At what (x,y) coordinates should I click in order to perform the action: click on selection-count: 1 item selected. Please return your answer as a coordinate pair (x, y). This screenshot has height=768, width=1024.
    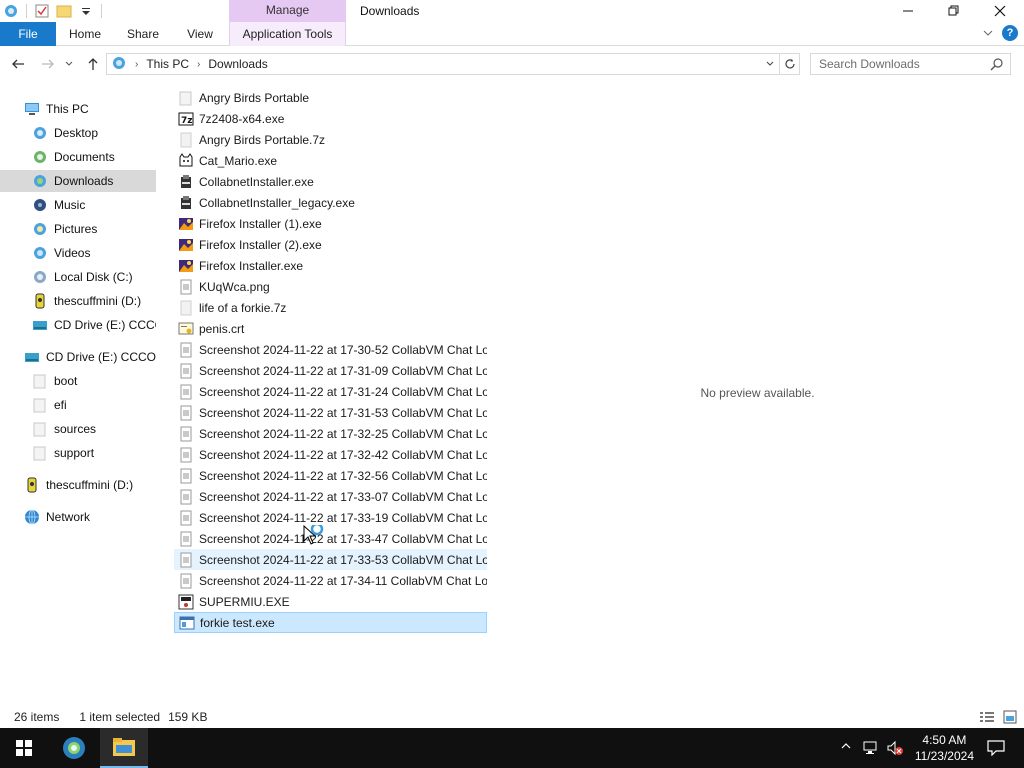
    Looking at the image, I should click on (120, 717).